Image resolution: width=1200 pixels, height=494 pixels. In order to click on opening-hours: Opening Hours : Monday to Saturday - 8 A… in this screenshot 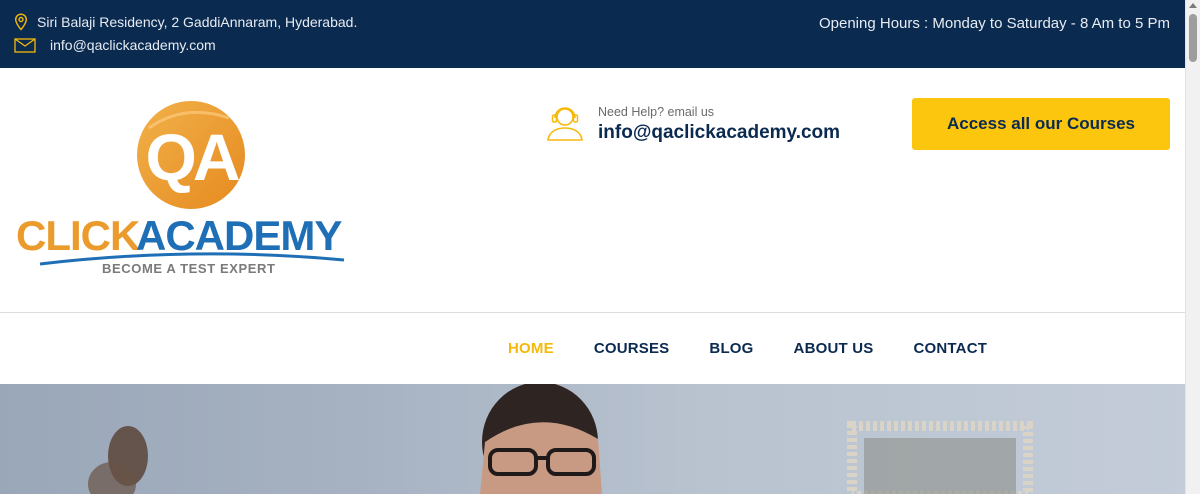, I will do `click(994, 23)`.